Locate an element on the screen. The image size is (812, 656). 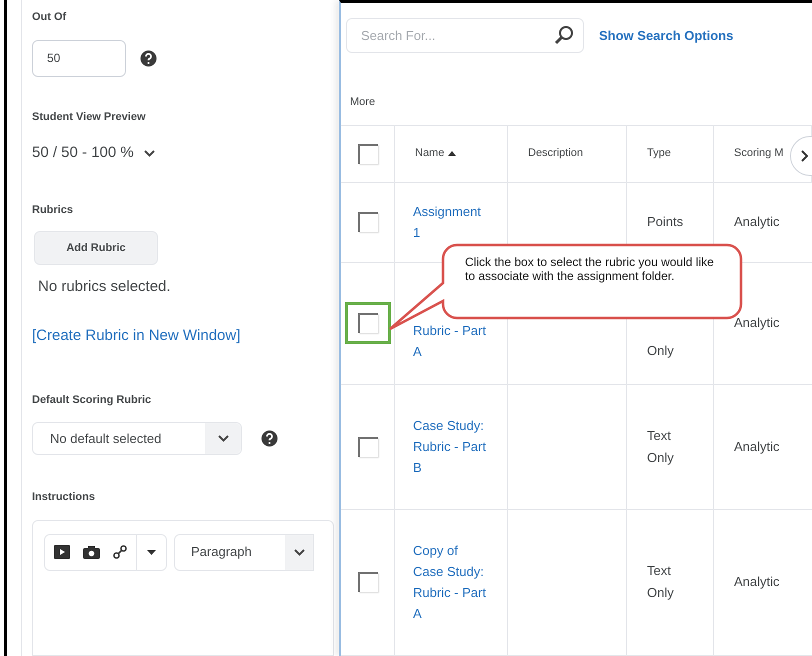
callout-text: Click the box to select the rubric you would like to associate with the assignment folder. is located at coordinates (590, 269).